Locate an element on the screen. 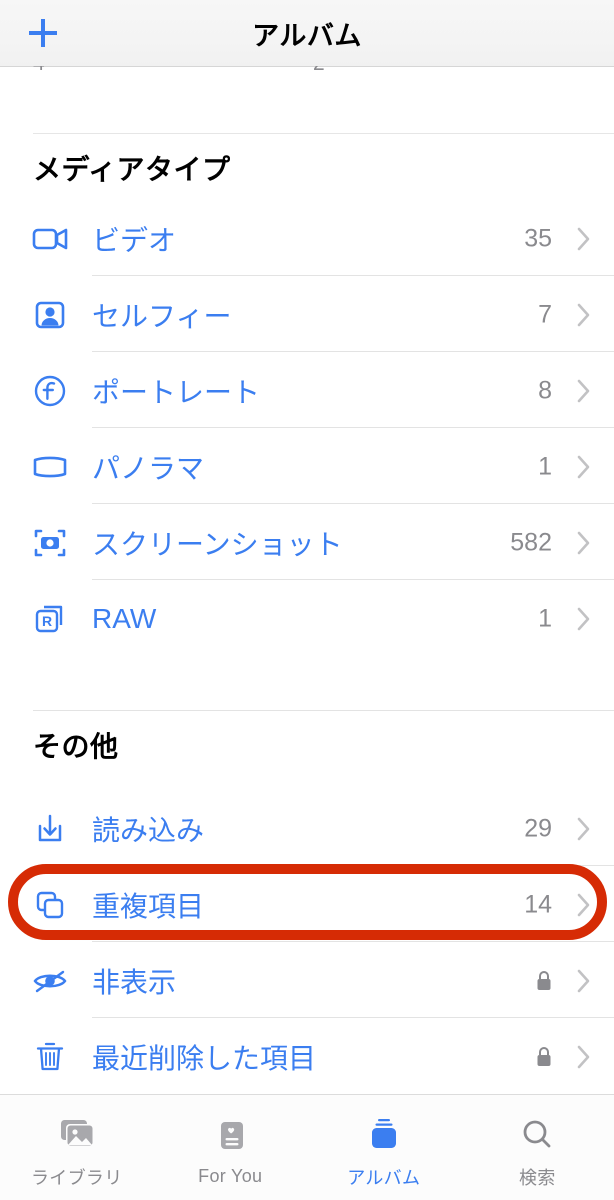  section-header-media-types: メディアタイプ is located at coordinates (132, 169).